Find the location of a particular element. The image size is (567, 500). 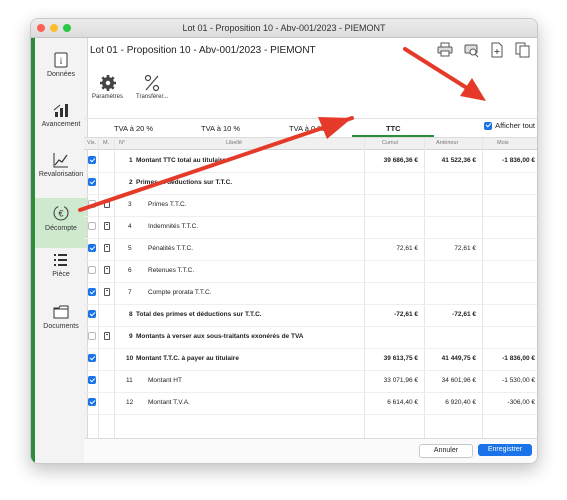

afficher-tout-label: Afficher tout is located at coordinates (515, 125).